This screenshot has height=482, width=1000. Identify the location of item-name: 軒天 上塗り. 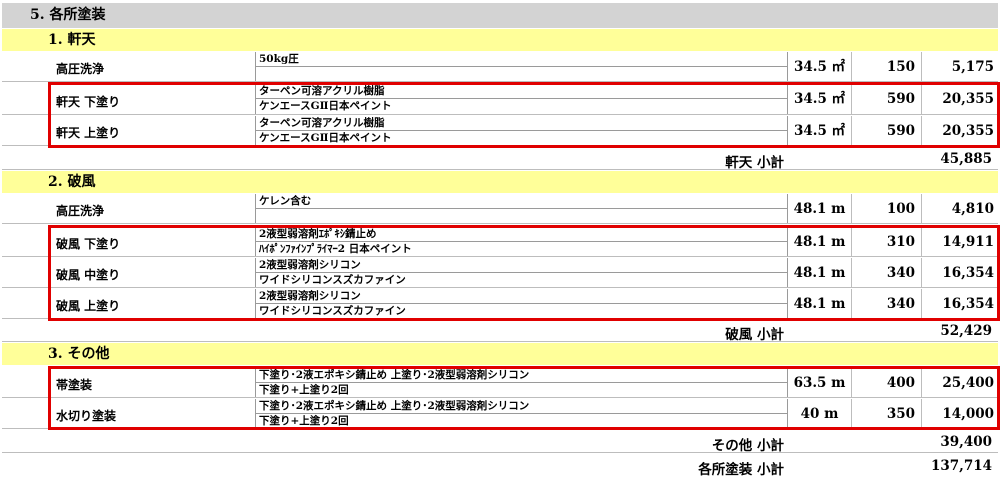
(88, 133).